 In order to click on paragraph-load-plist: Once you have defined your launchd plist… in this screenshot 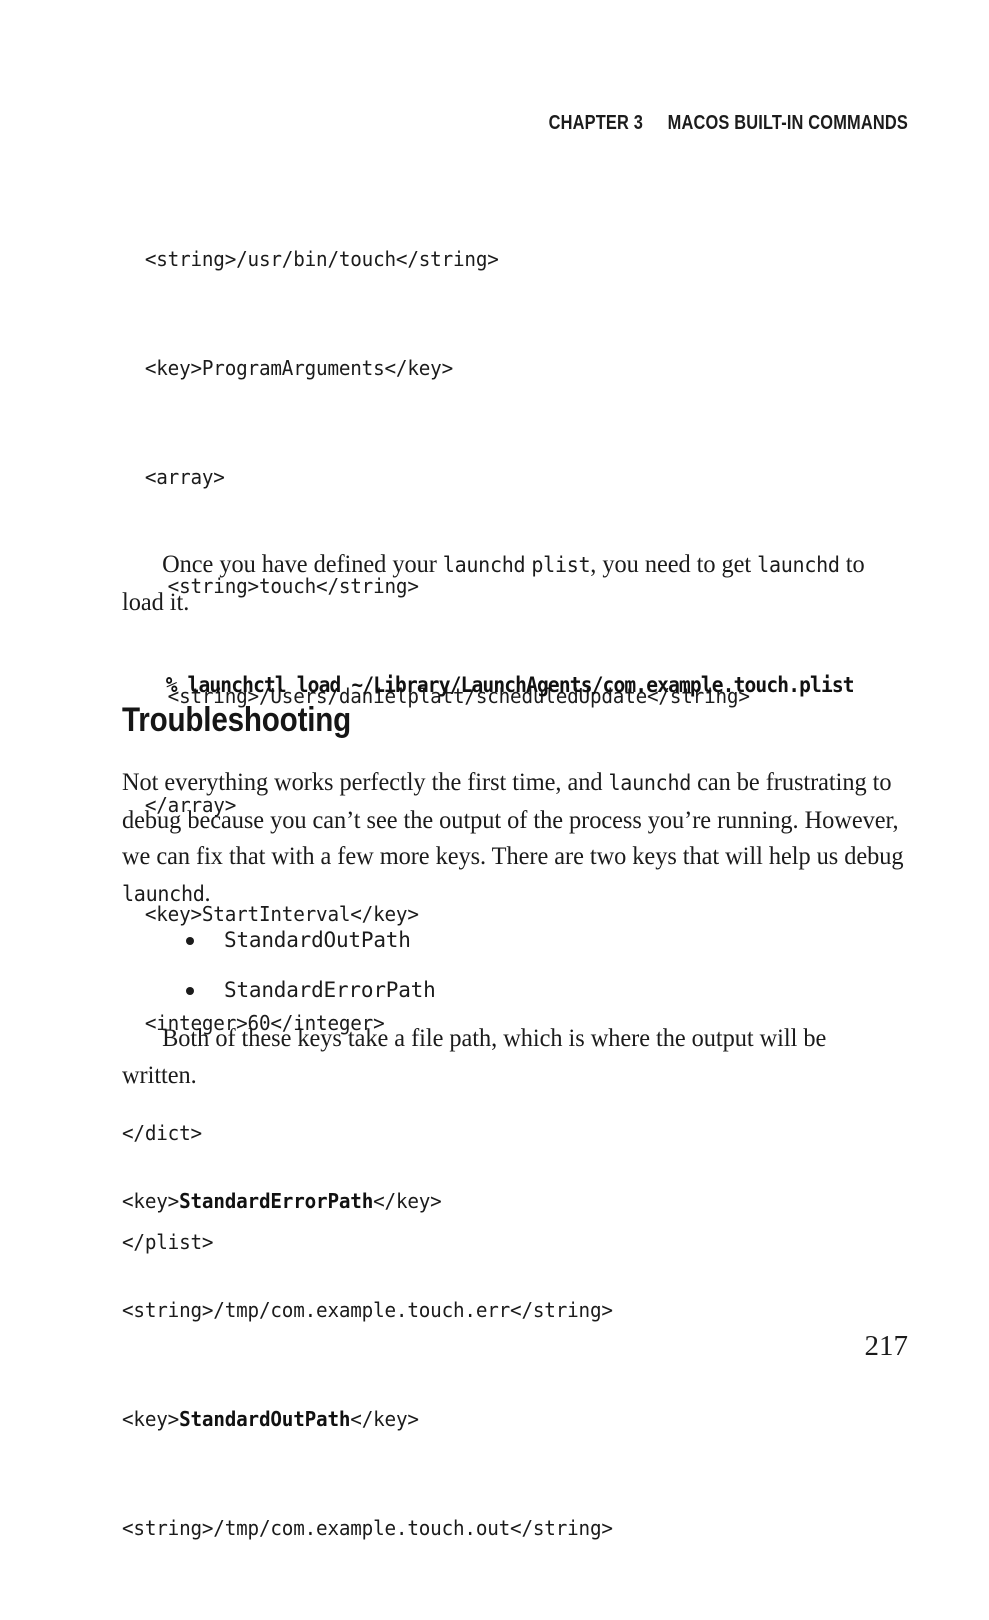, I will do `click(513, 583)`.